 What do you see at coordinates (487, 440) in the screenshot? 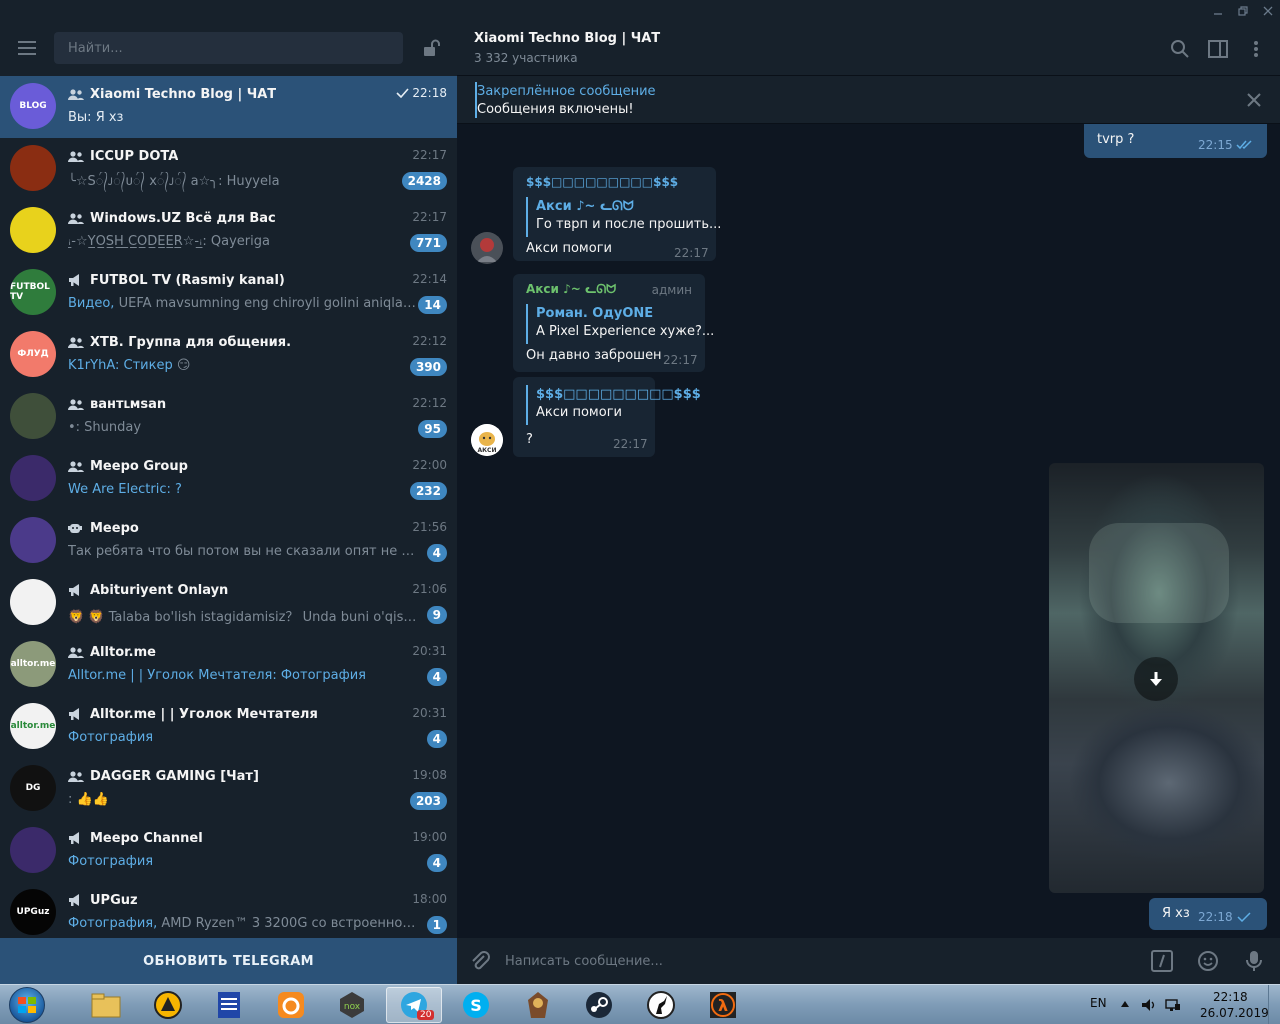
I see `sender-avatar: АКСИ` at bounding box center [487, 440].